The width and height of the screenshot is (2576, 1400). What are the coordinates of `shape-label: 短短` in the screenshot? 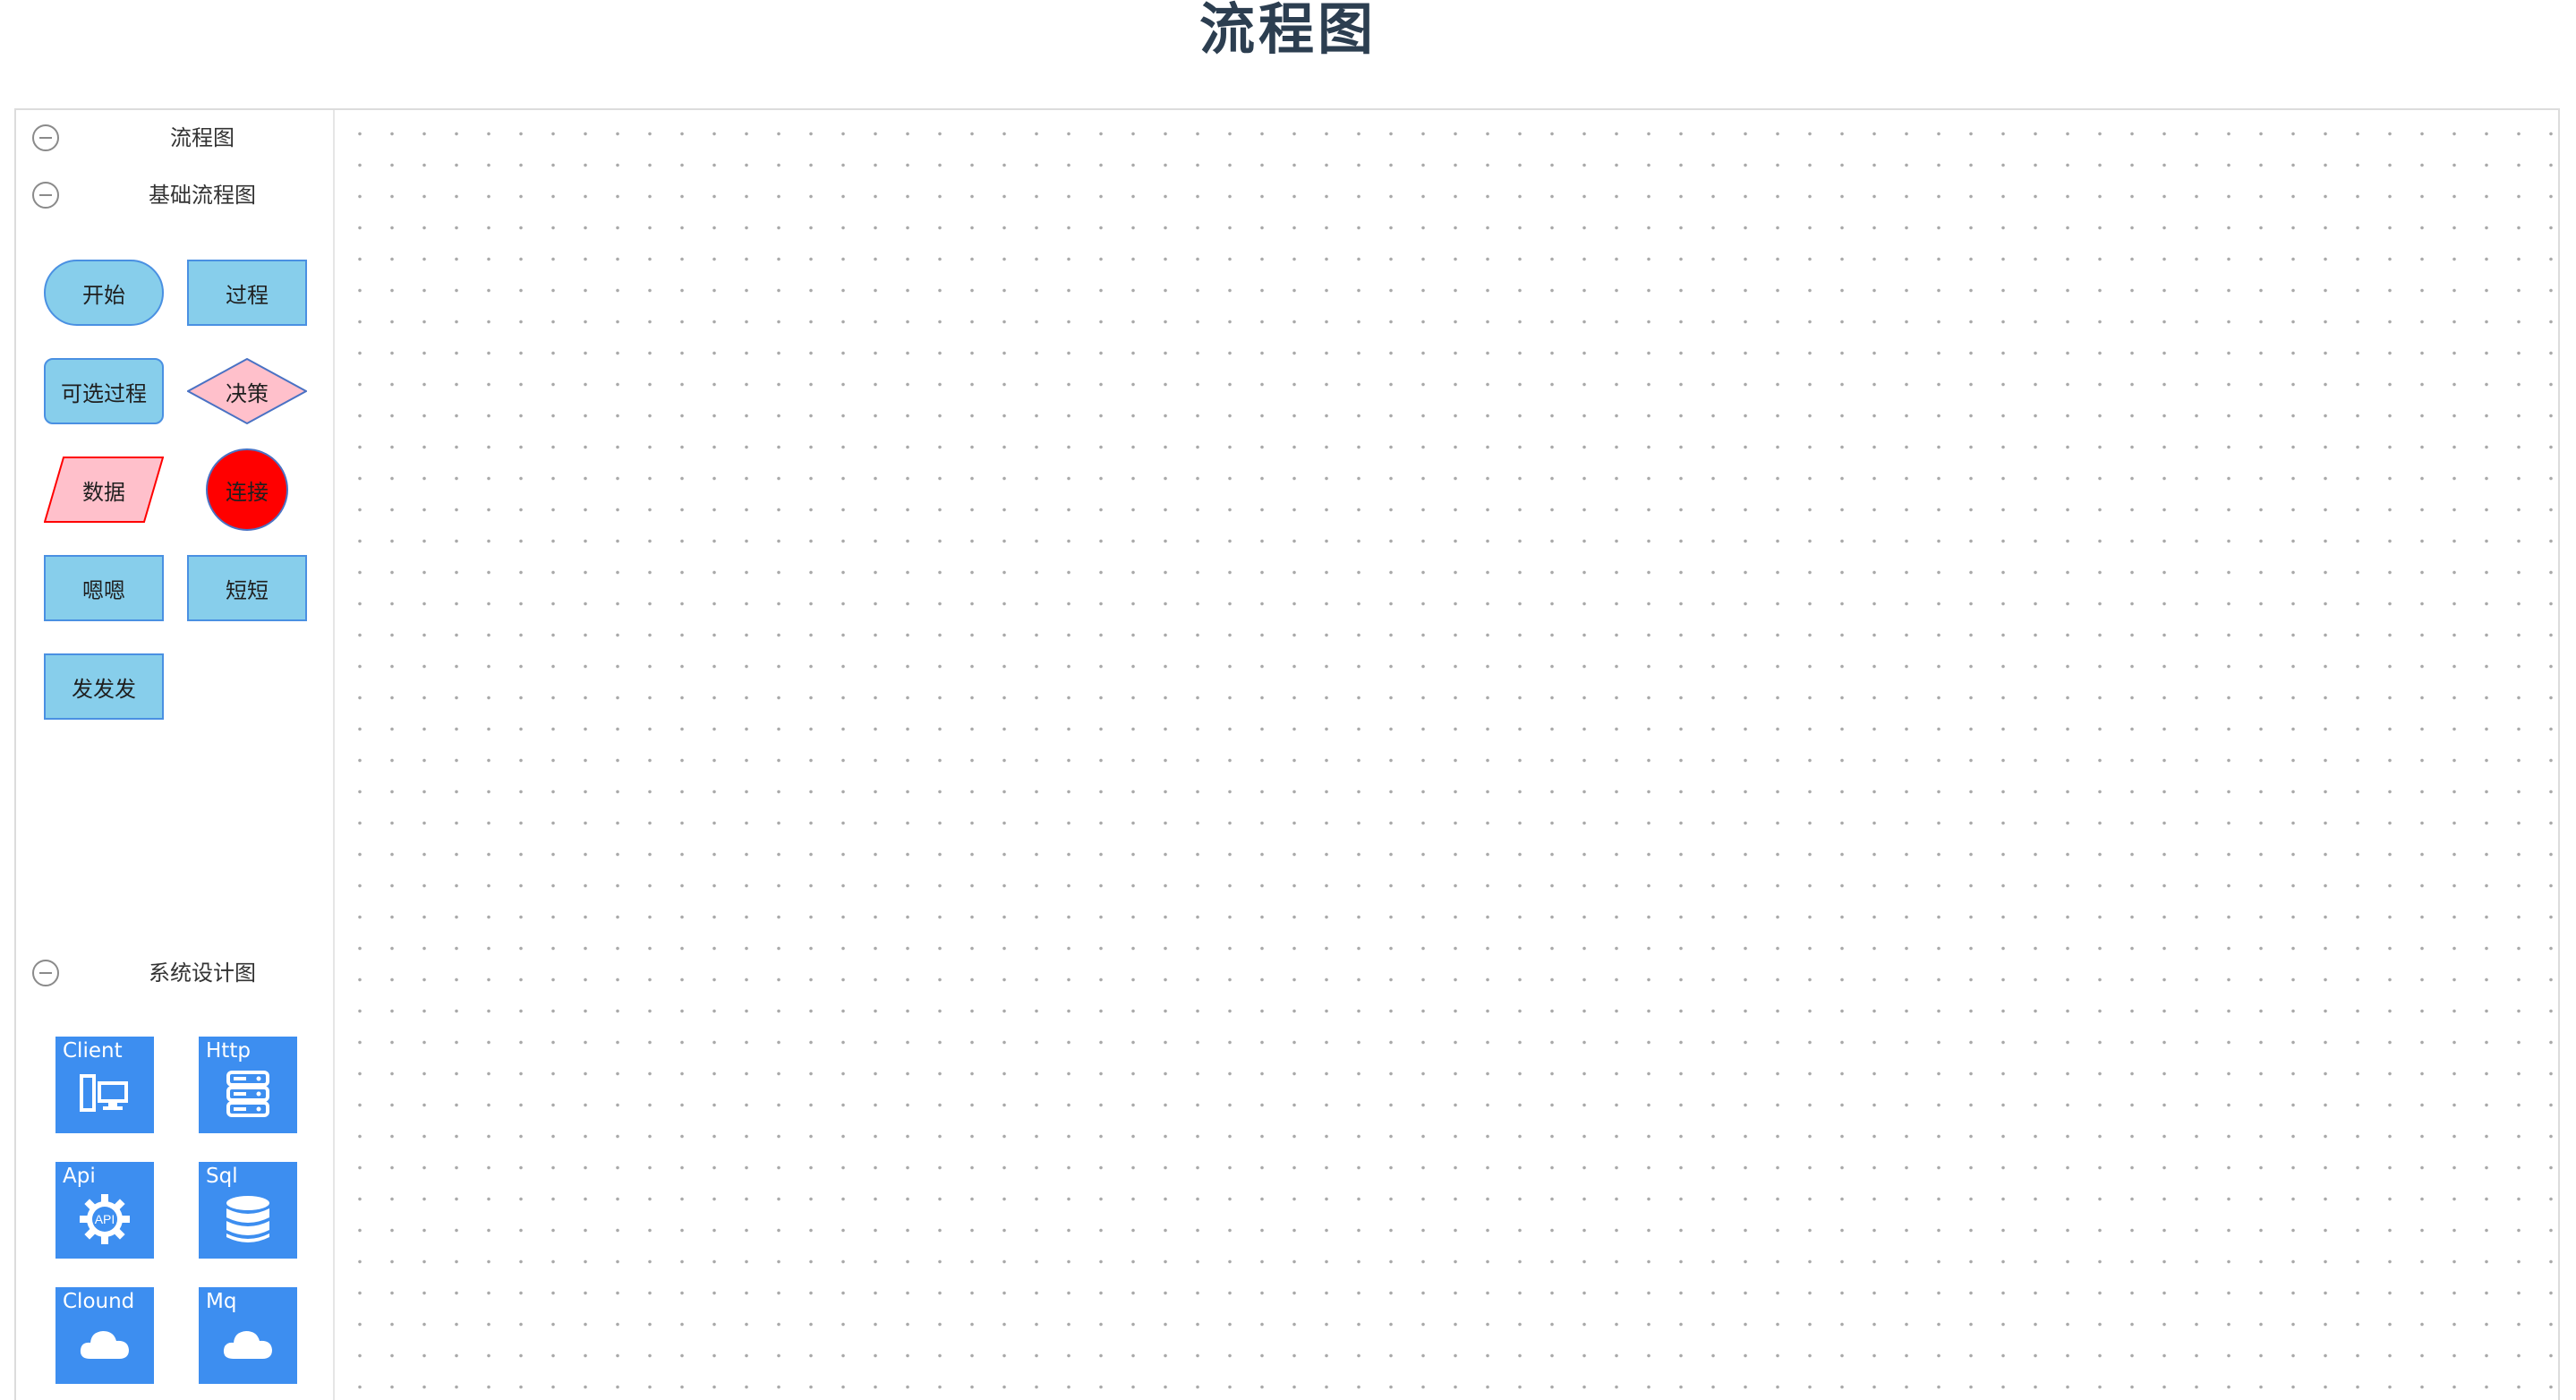 It's located at (247, 590).